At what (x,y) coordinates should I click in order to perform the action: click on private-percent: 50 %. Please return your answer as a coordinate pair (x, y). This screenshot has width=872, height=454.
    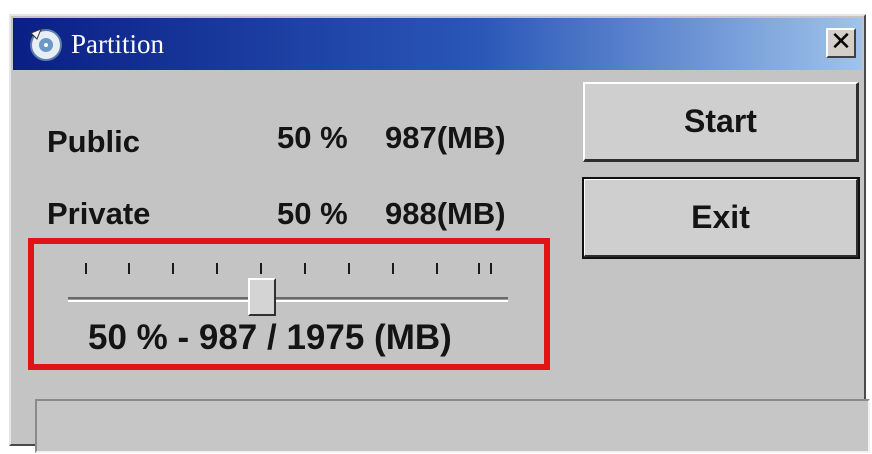
    Looking at the image, I should click on (312, 213).